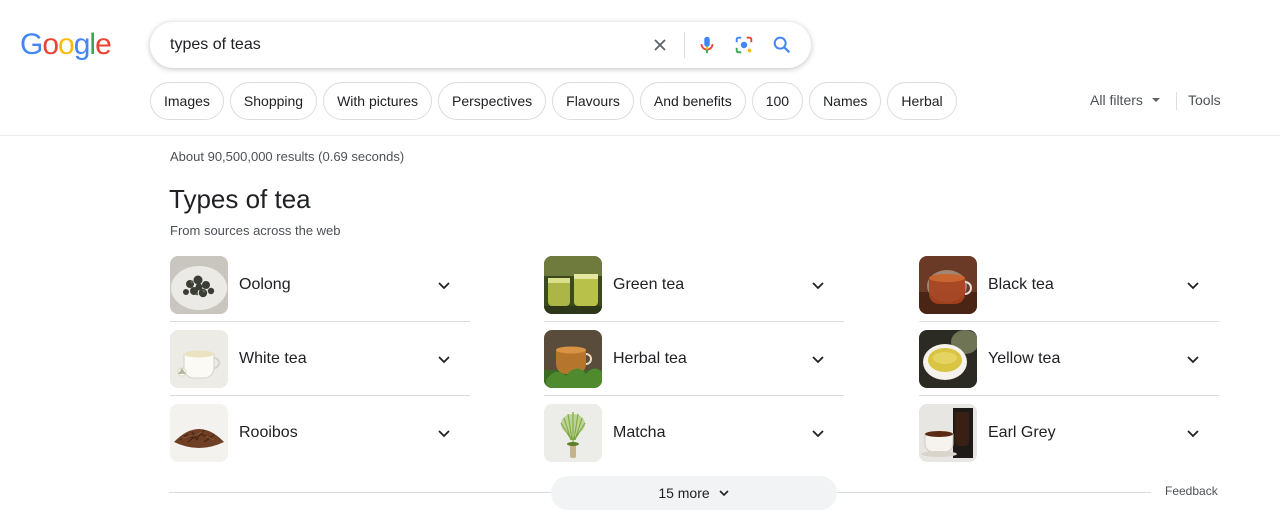  I want to click on green-tea-thumbnail, so click(573, 285).